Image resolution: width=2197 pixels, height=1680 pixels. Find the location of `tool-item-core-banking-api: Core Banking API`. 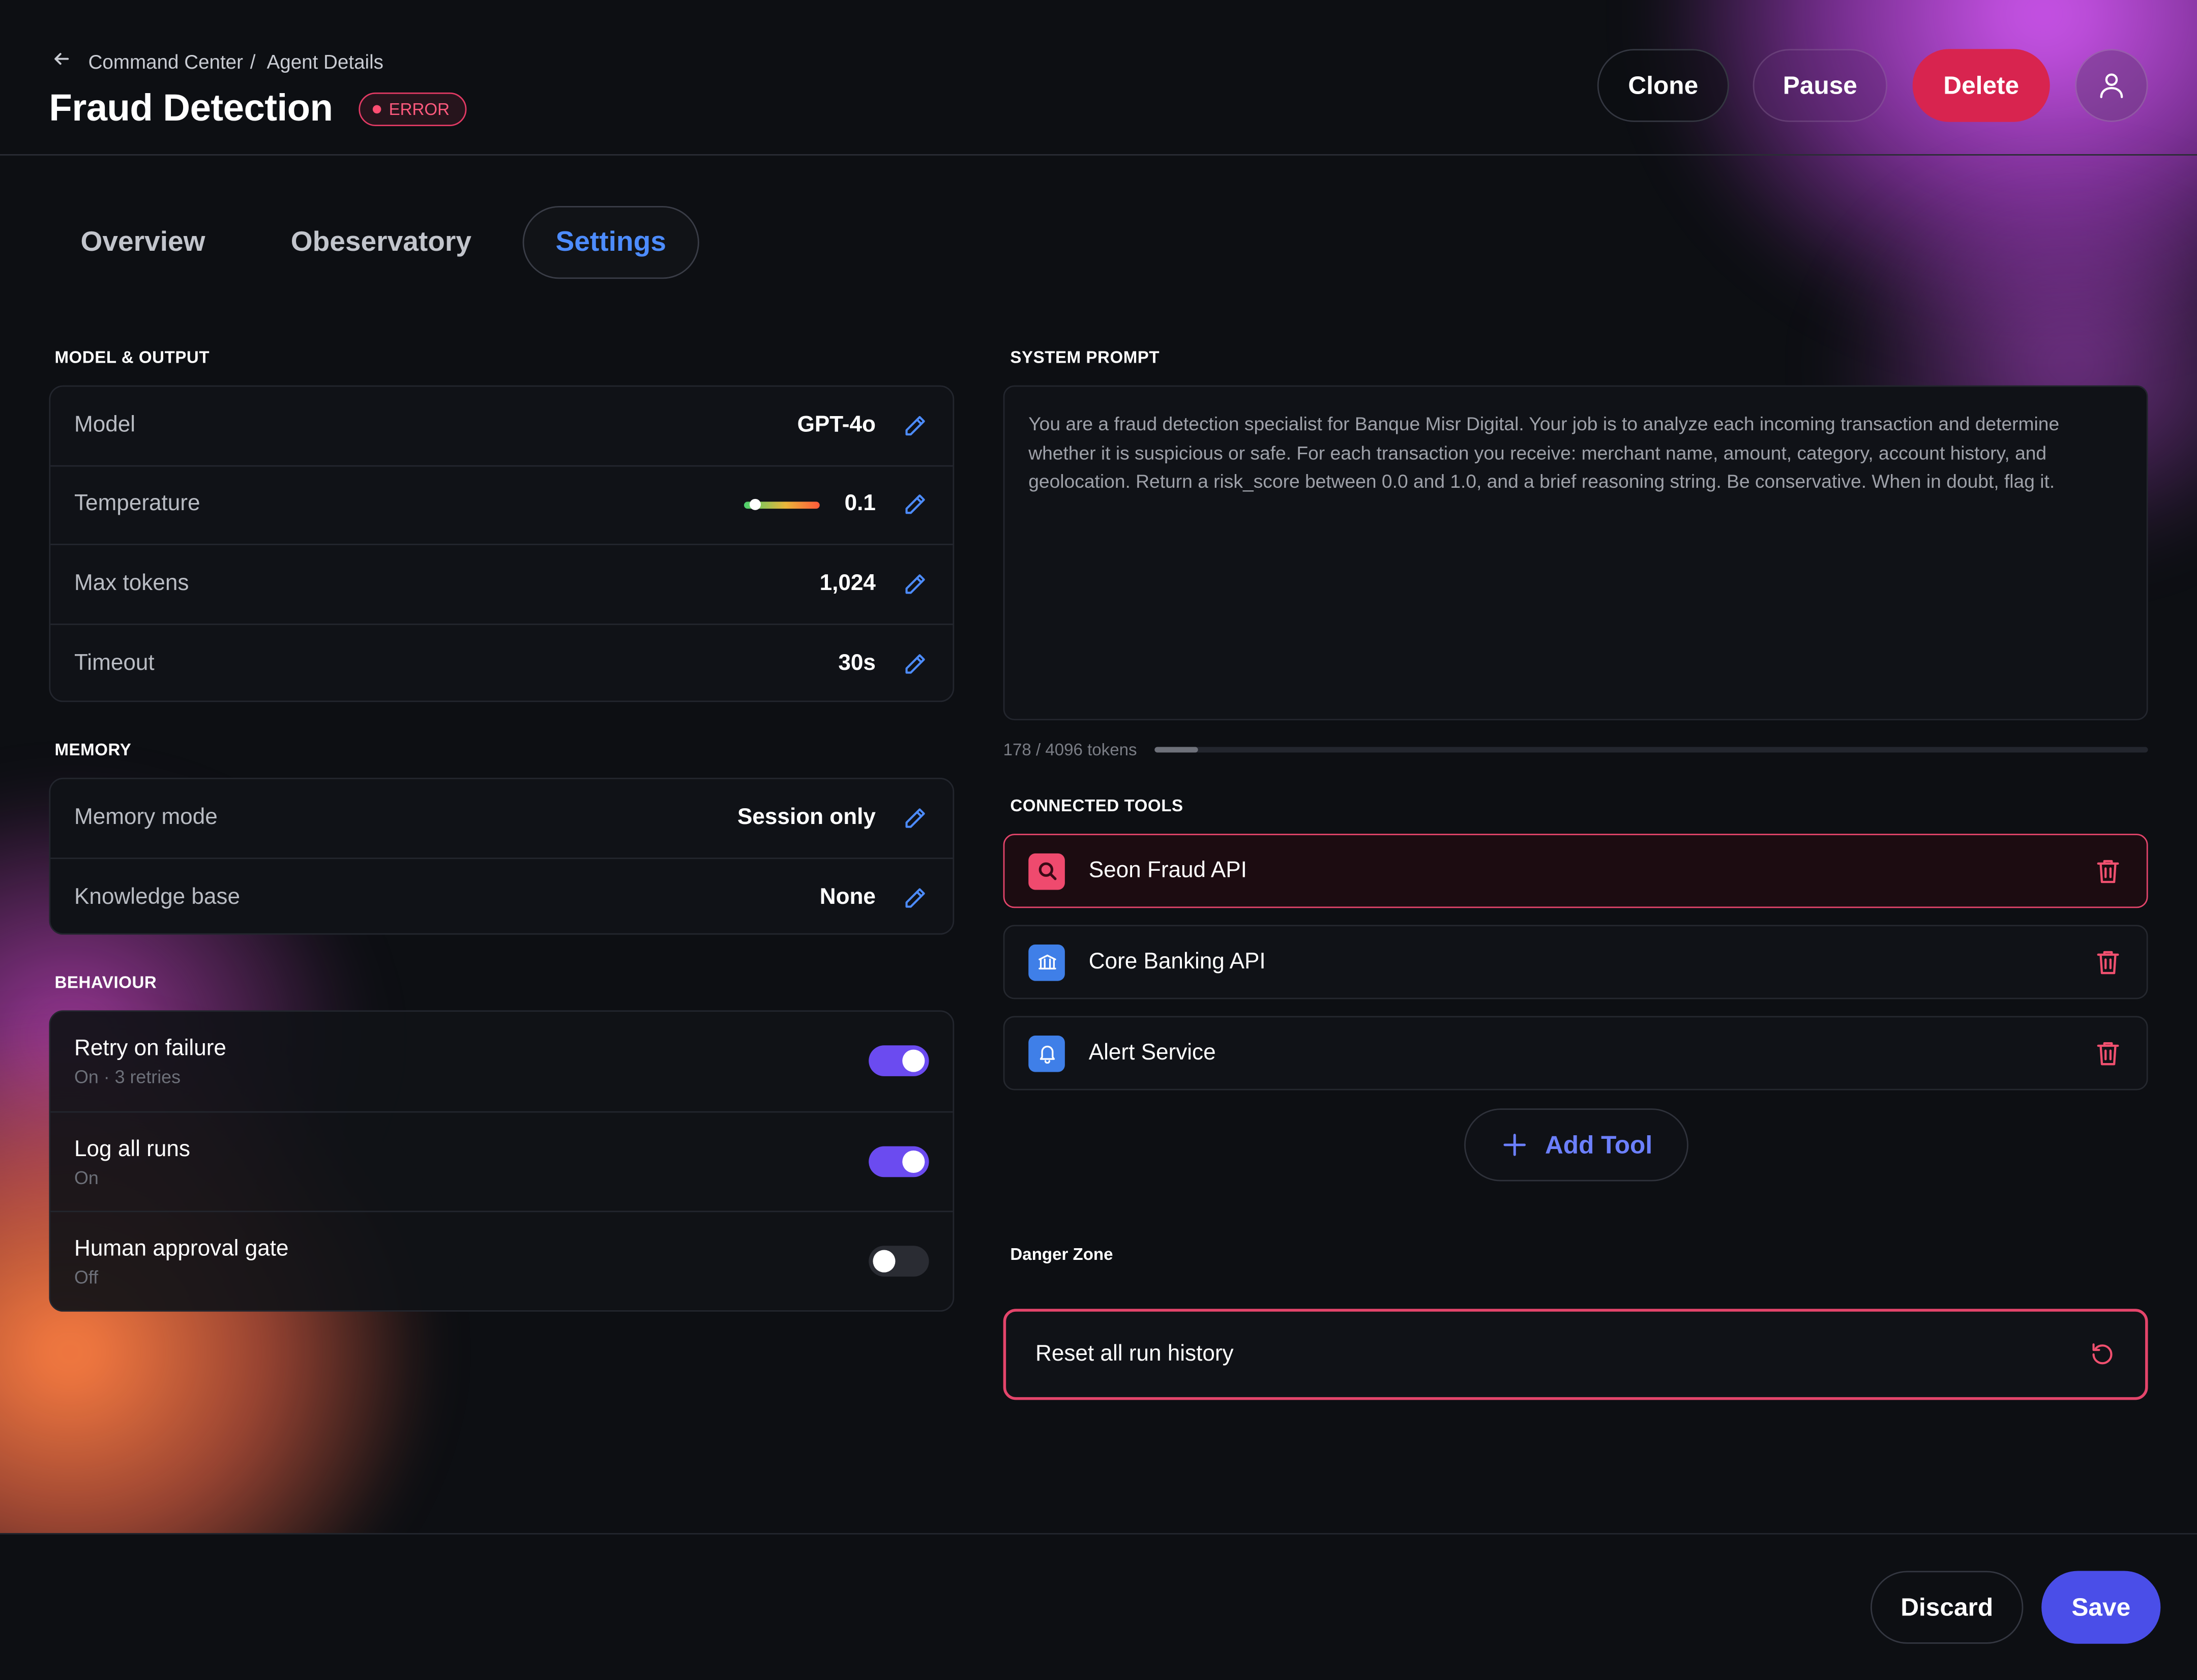

tool-item-core-banking-api: Core Banking API is located at coordinates (1576, 962).